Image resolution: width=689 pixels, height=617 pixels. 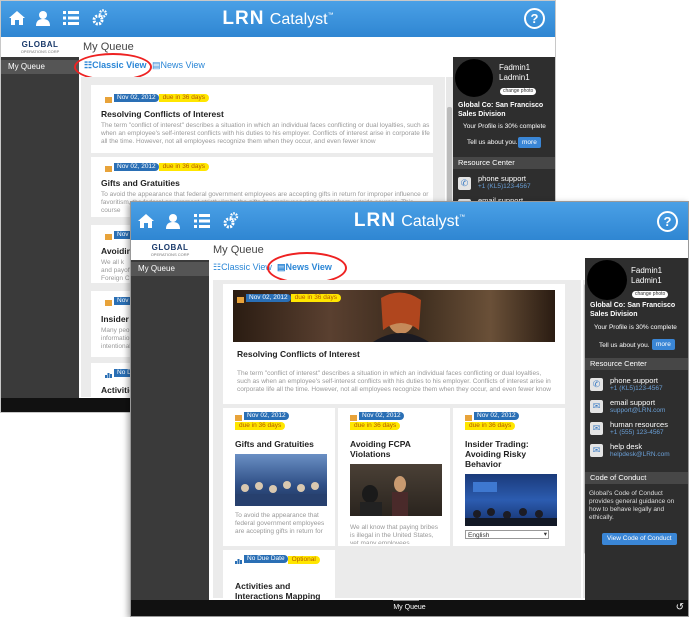 I want to click on item-title: Activities and Interactions Mapping, so click(x=282, y=591).